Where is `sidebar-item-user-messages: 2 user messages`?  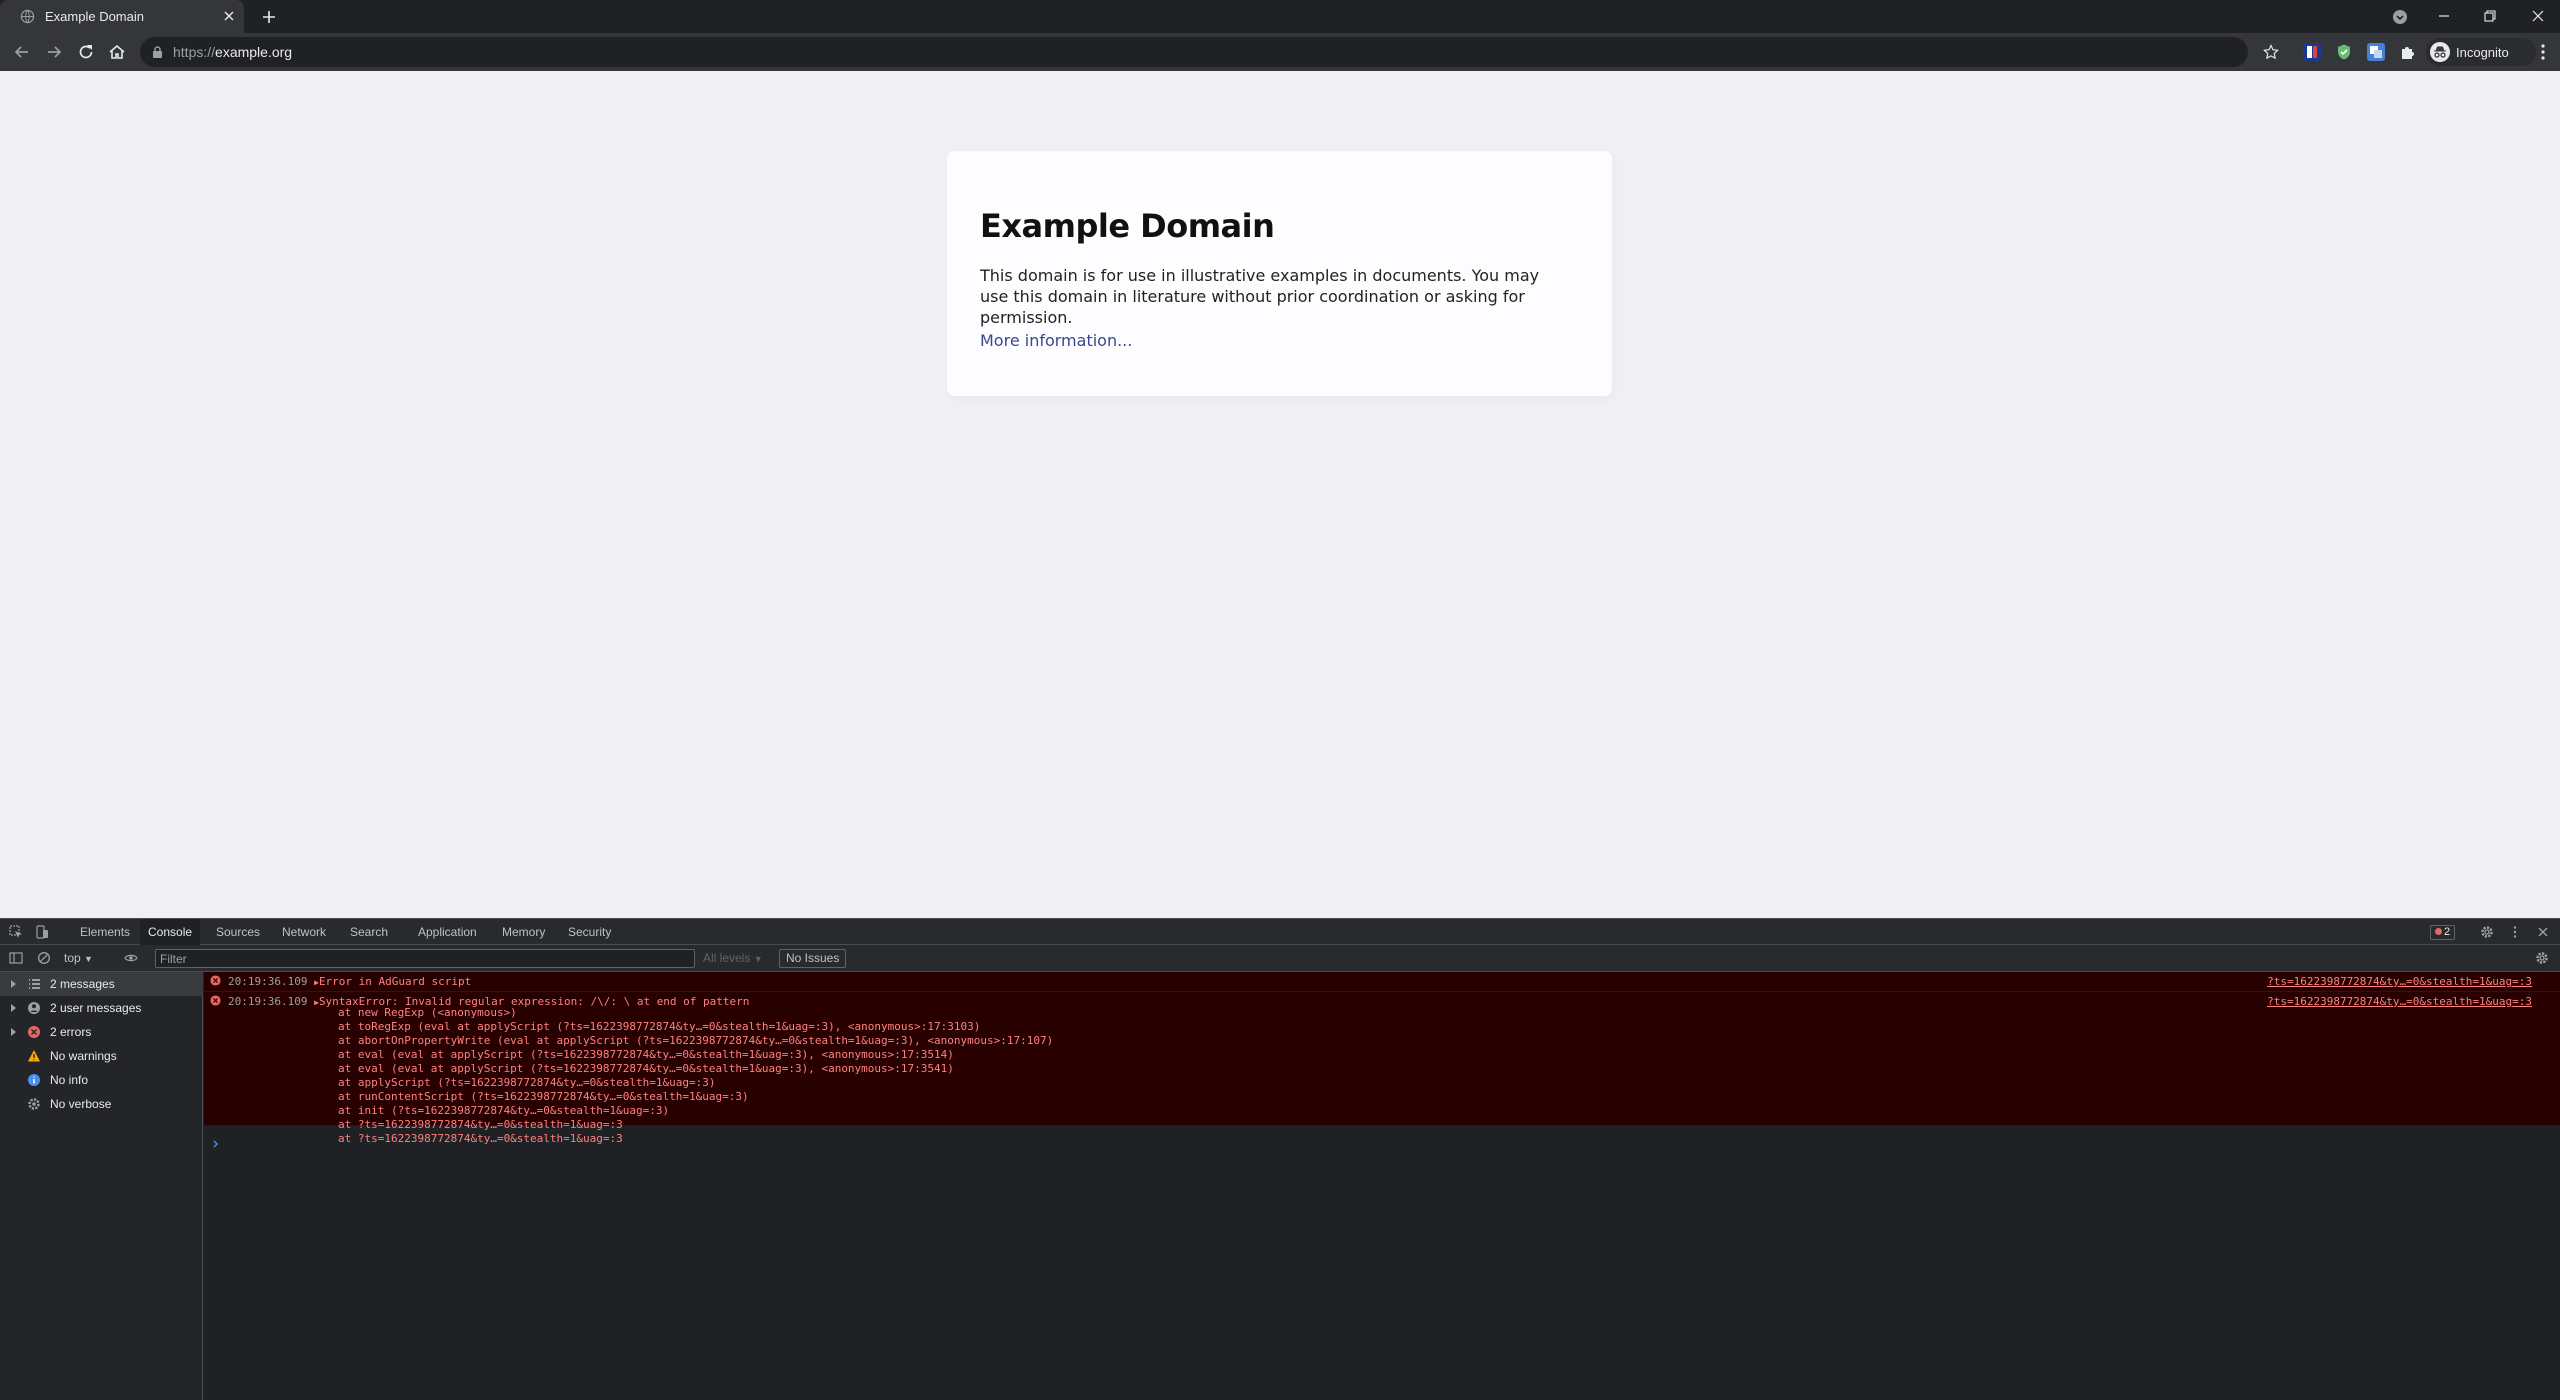
sidebar-item-user-messages: 2 user messages is located at coordinates (101, 1008).